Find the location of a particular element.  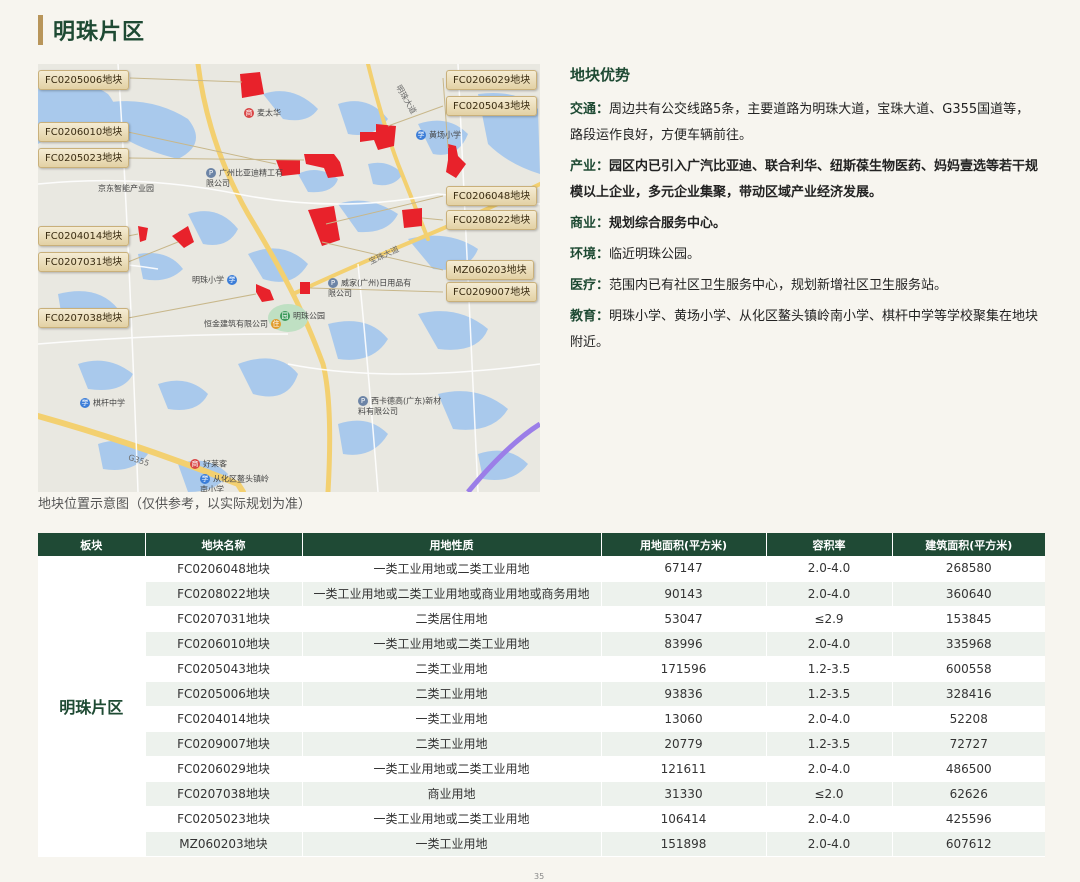

poi-byd: P 广州比亚迪精工有限公司 is located at coordinates (246, 178).